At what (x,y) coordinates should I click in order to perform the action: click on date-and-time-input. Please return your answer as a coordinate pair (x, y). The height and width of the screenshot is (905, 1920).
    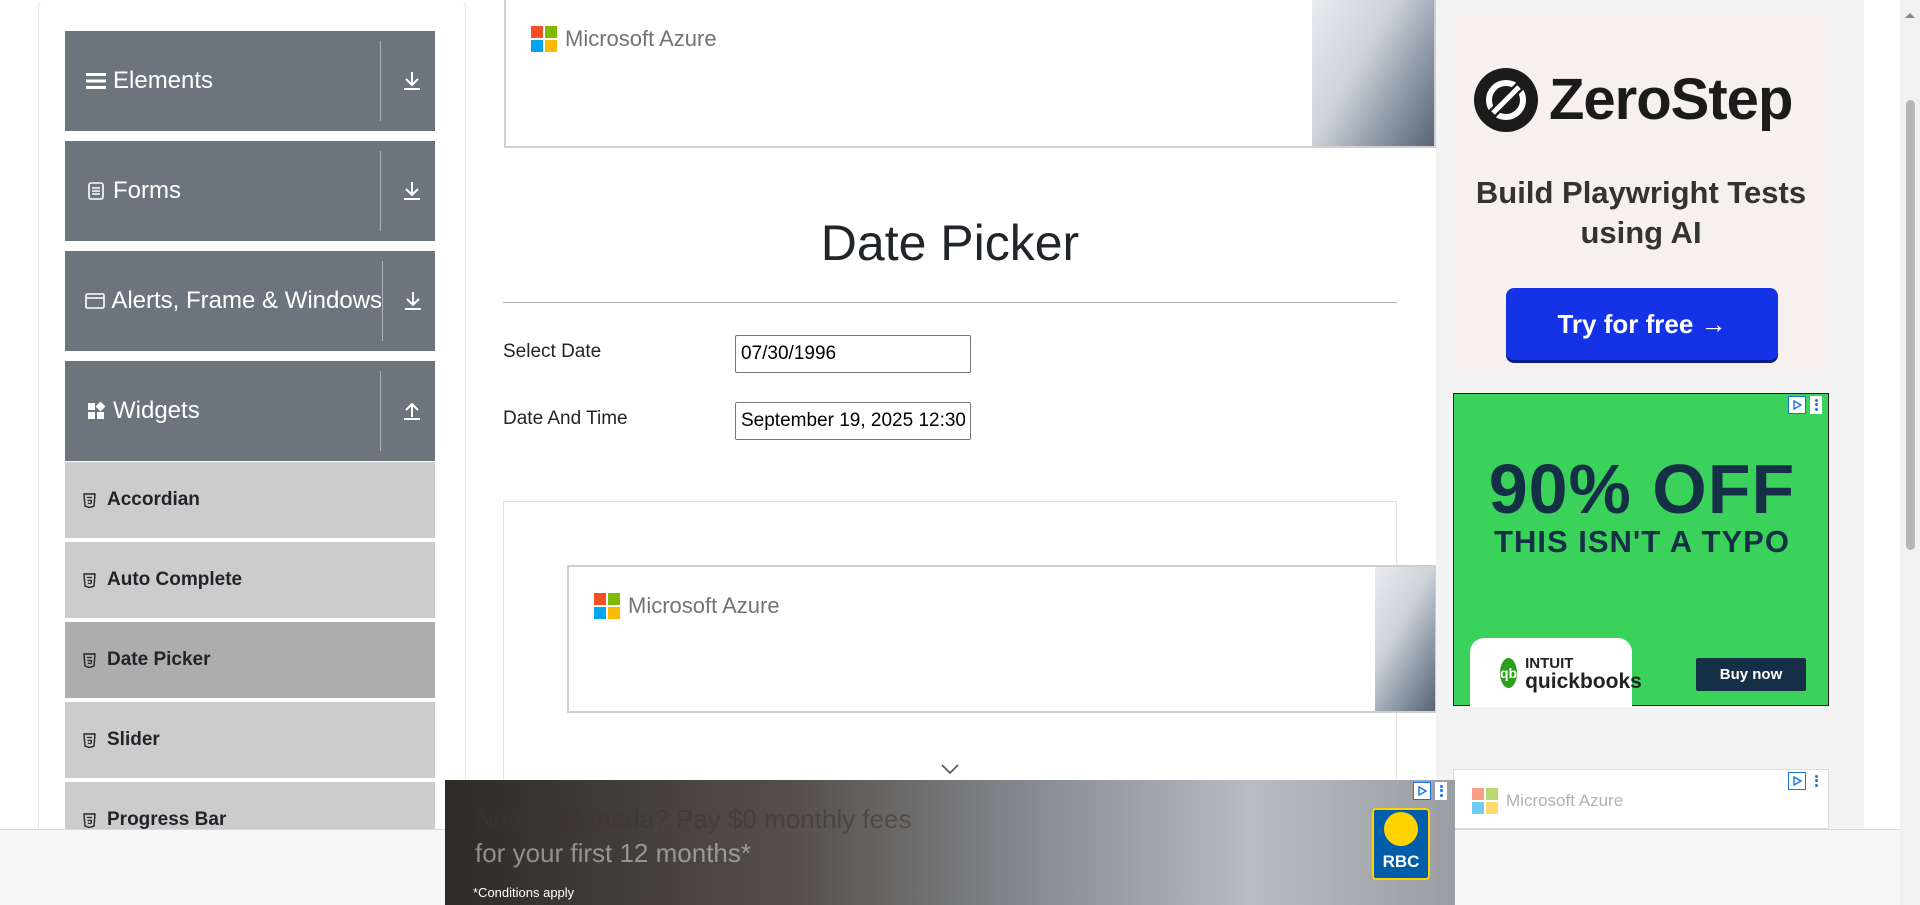
    Looking at the image, I should click on (853, 421).